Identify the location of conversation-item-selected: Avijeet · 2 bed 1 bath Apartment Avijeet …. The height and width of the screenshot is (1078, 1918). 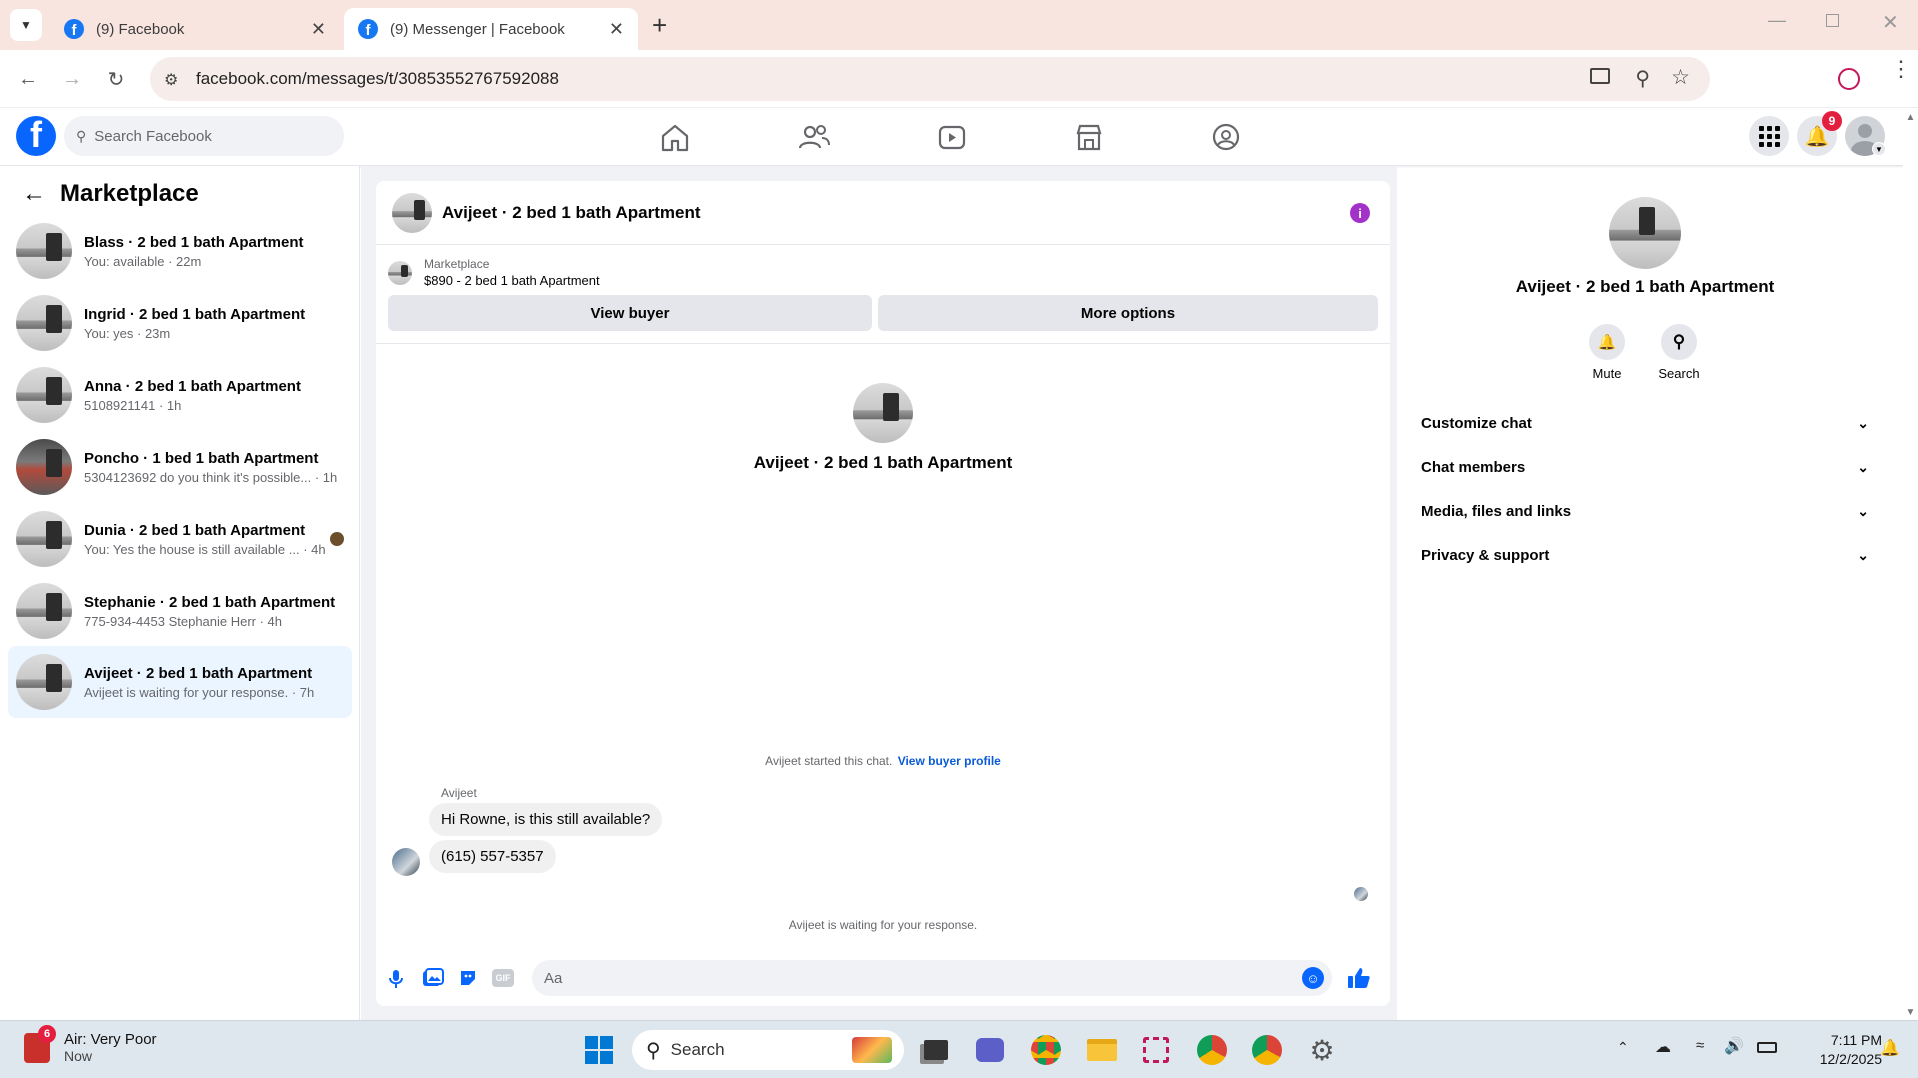
(180, 682).